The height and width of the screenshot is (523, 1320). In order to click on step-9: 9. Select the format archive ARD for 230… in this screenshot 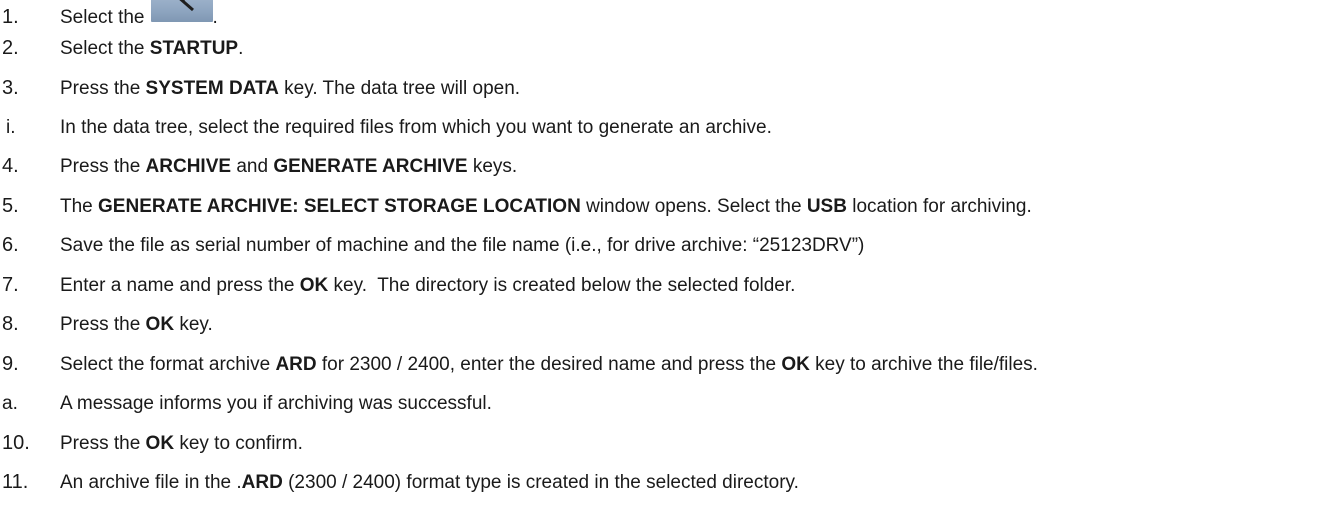, I will do `click(519, 364)`.